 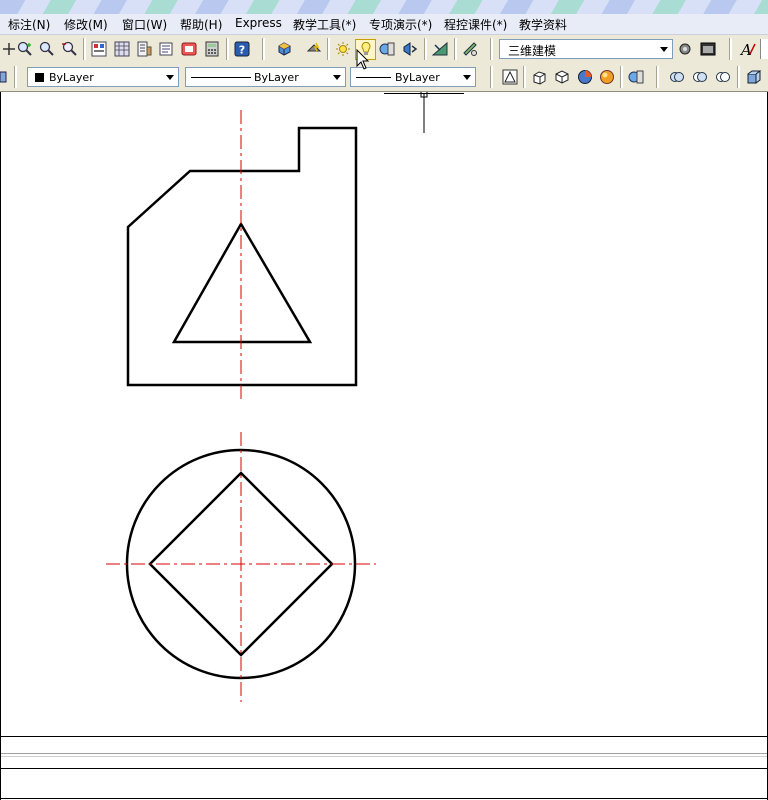 I want to click on menu-express: Express, so click(x=258, y=23).